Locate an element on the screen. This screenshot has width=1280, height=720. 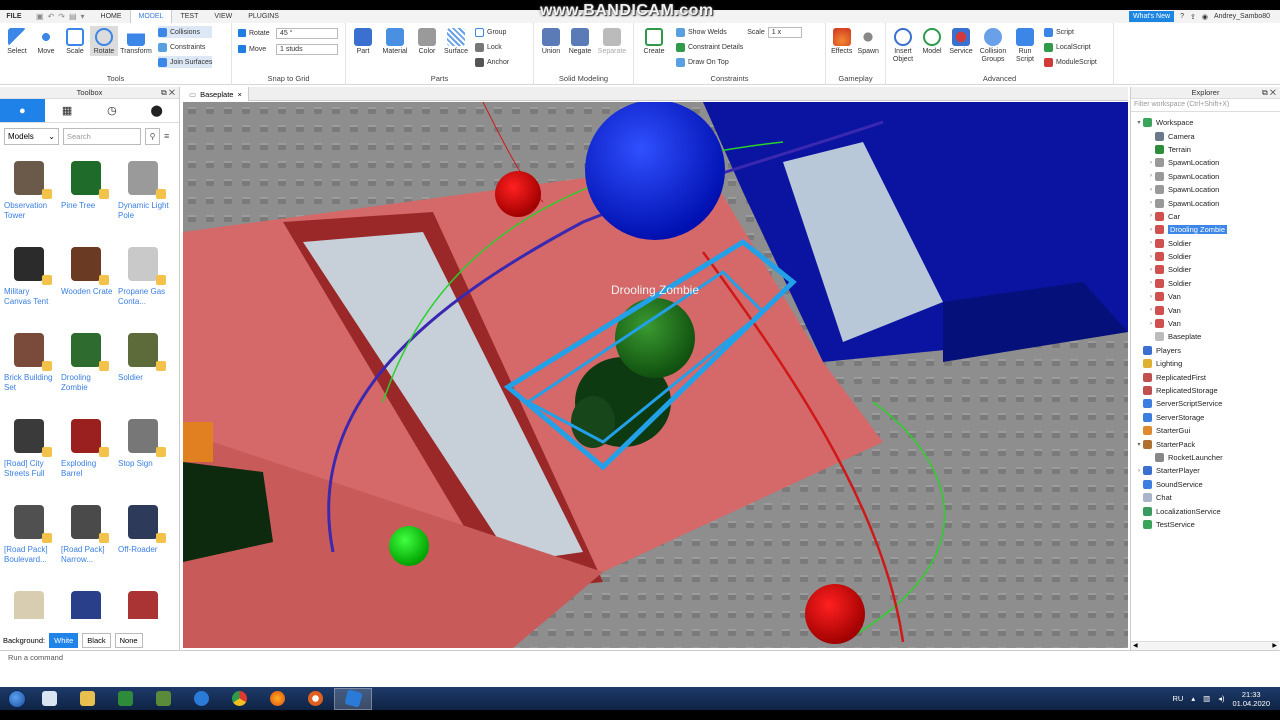
toolbox-item is located at coordinates (143, 602).